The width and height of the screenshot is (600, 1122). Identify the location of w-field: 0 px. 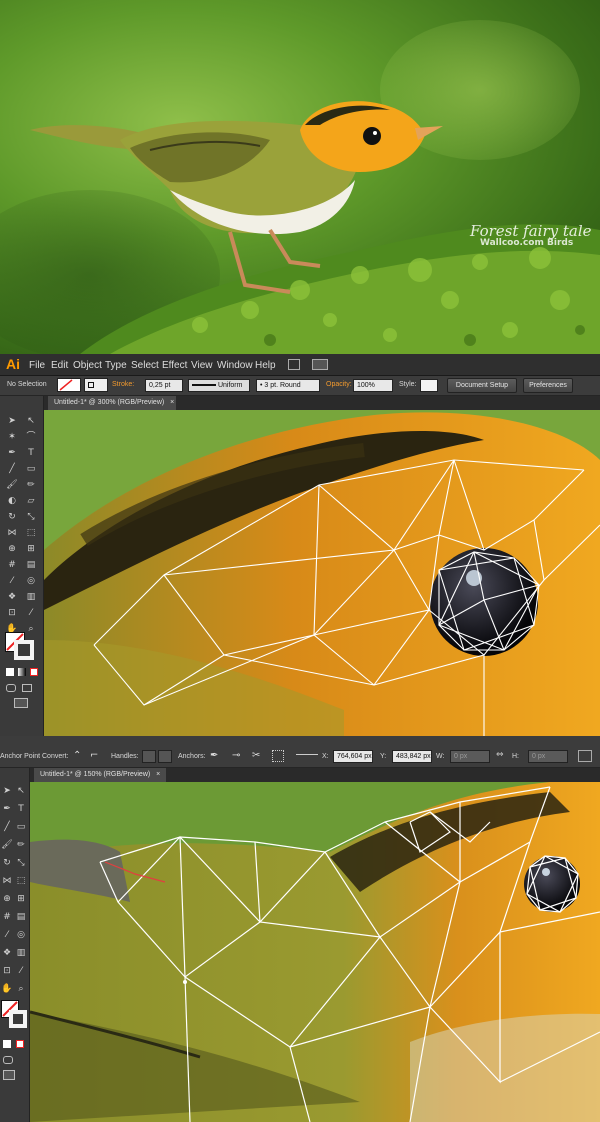
(470, 756).